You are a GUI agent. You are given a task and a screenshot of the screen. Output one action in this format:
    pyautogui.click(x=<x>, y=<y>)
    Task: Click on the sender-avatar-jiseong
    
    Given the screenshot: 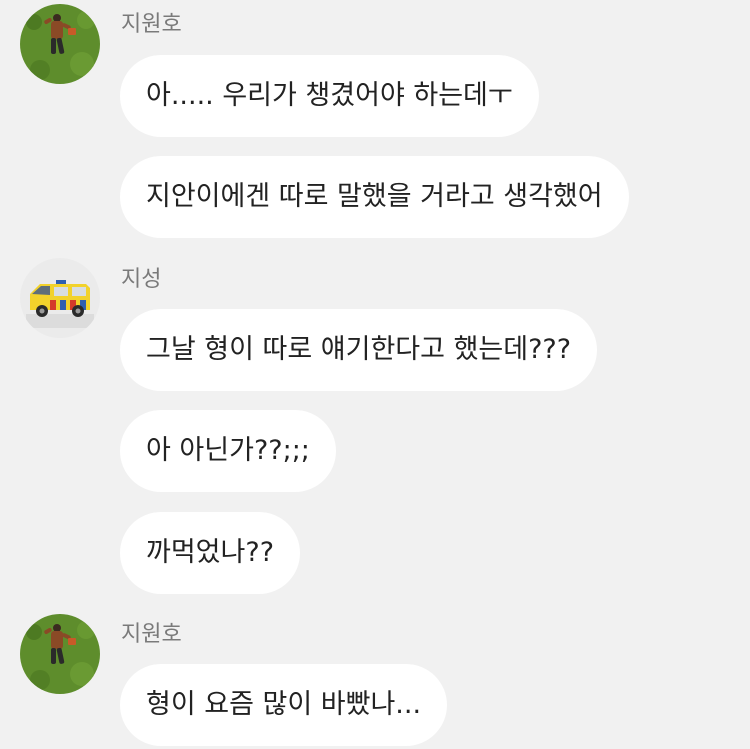 What is the action you would take?
    pyautogui.click(x=60, y=298)
    